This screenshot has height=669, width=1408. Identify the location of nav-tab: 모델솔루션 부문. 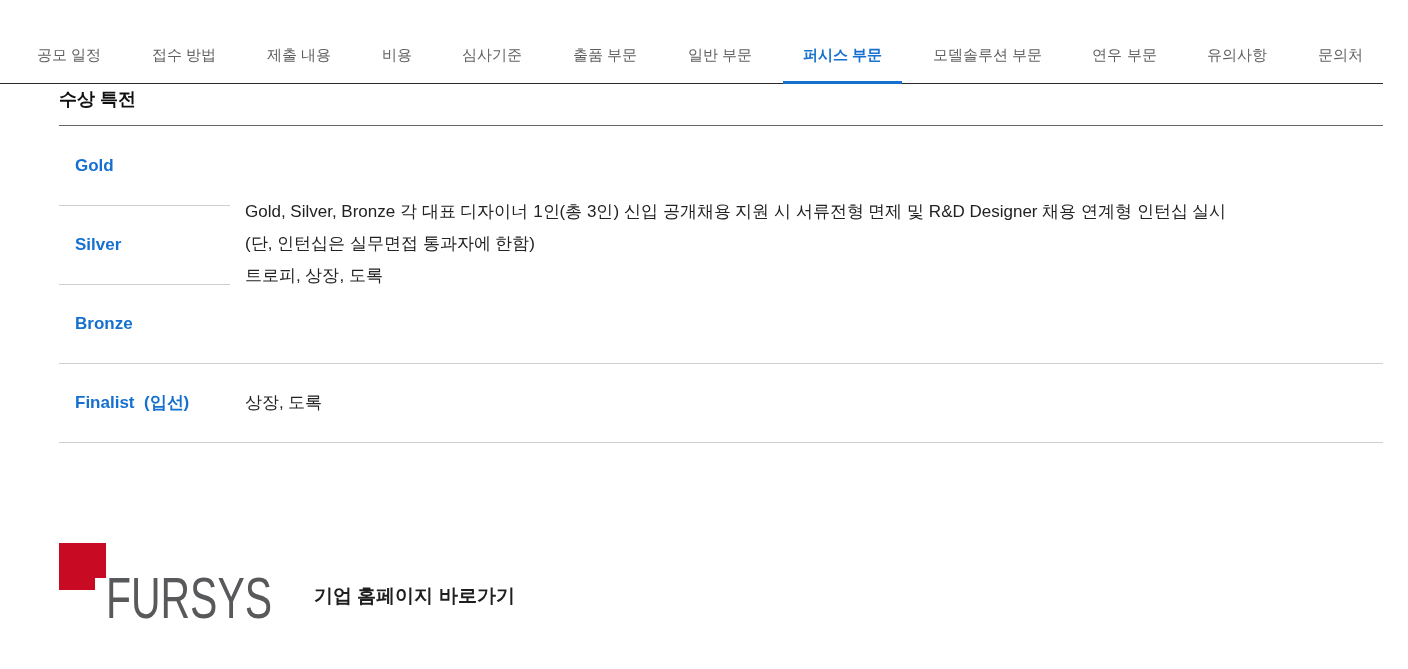
(987, 57).